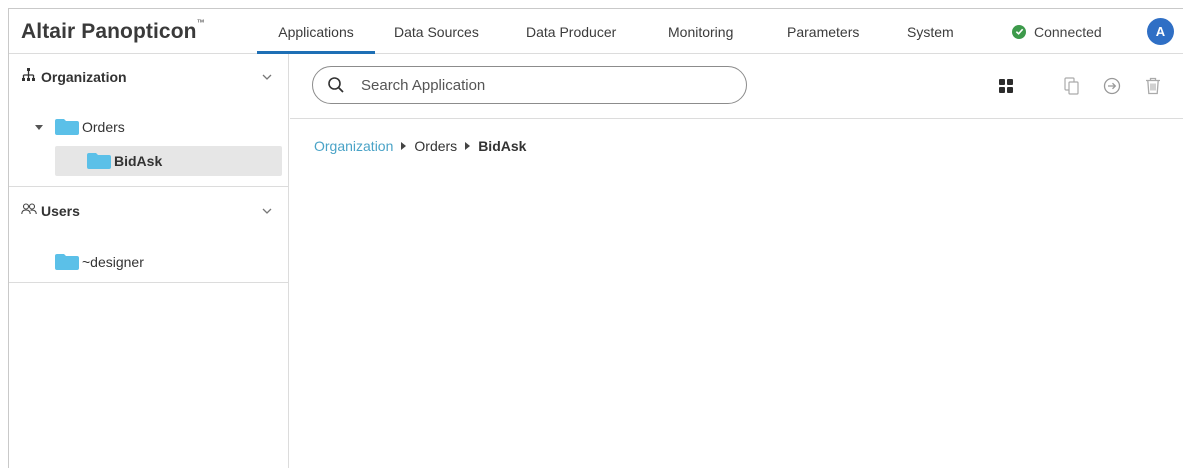 This screenshot has height=468, width=1183. What do you see at coordinates (336, 87) in the screenshot?
I see `search-icon` at bounding box center [336, 87].